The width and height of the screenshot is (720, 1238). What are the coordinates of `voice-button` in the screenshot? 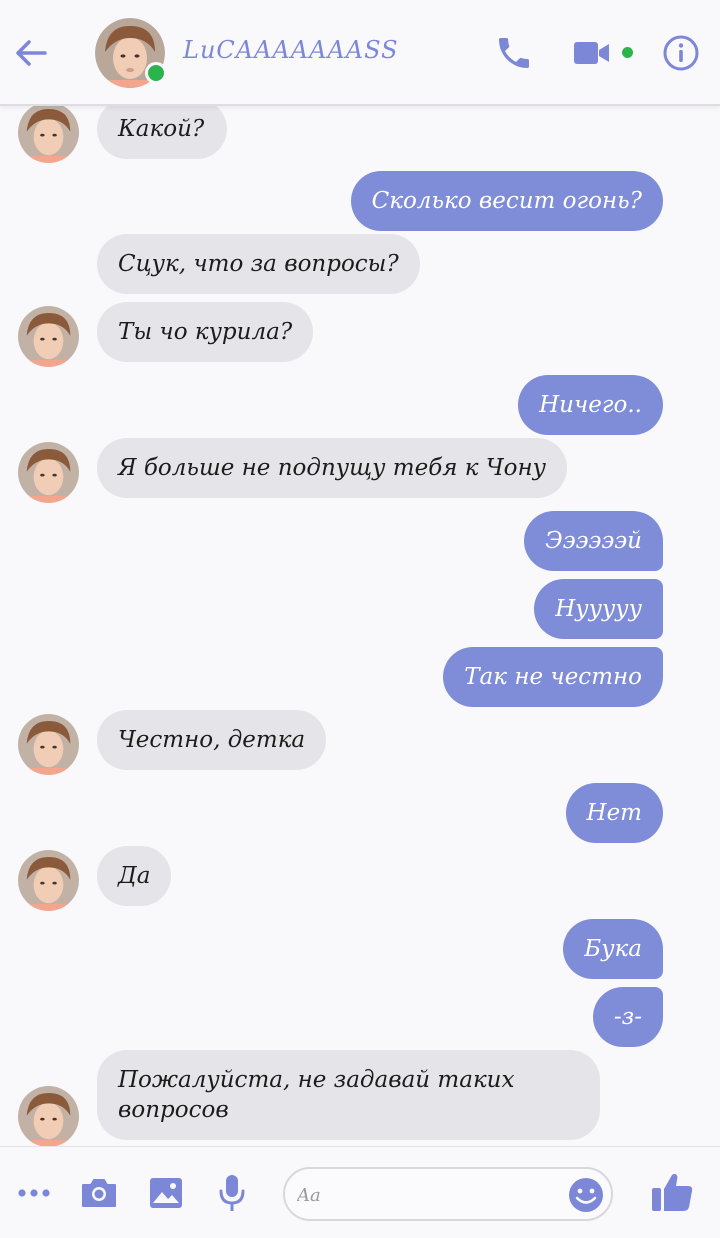 It's located at (232, 1193).